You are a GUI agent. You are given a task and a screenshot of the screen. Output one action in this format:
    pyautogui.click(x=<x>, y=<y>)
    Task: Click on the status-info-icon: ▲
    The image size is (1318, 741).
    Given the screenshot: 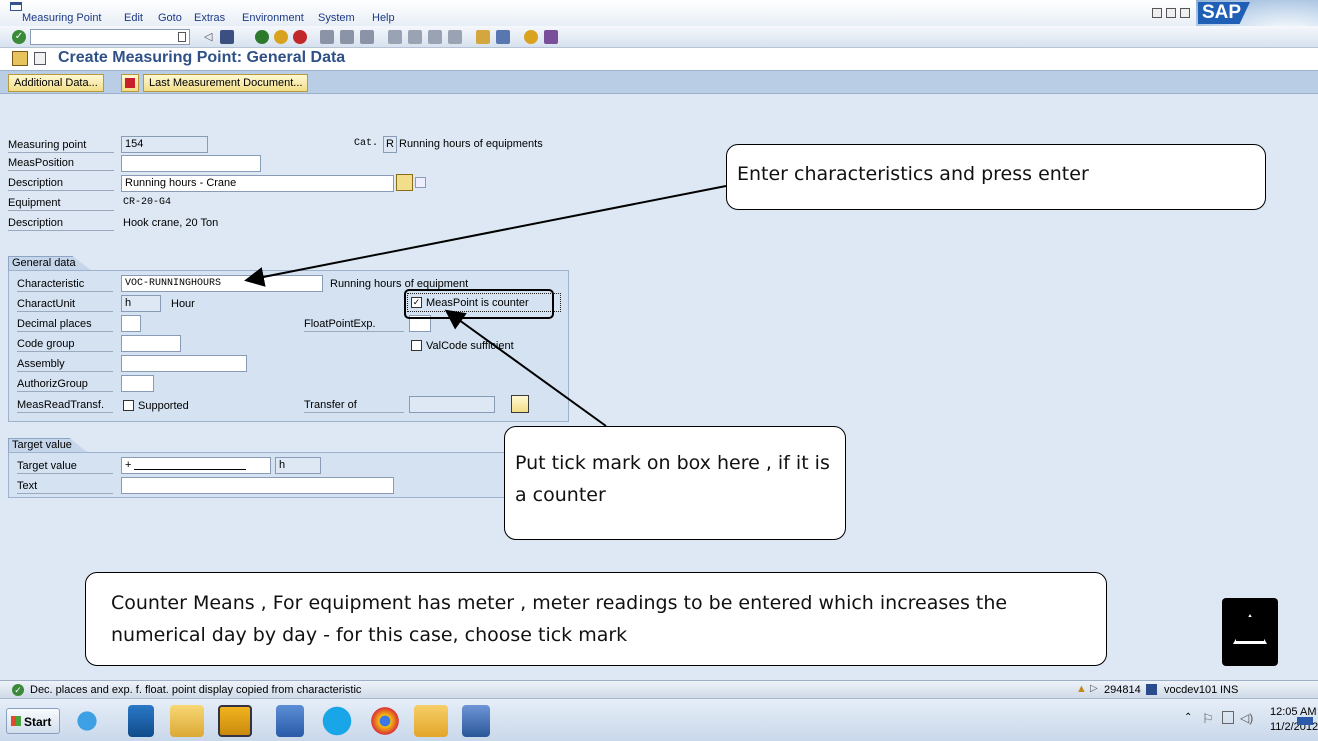 What is the action you would take?
    pyautogui.click(x=1081, y=689)
    